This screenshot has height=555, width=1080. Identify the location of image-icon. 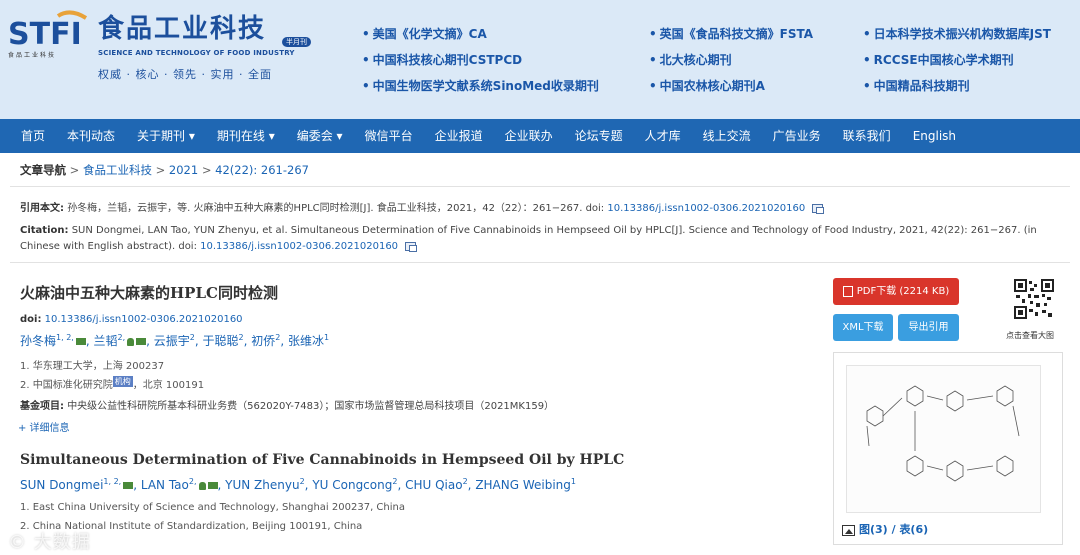
(848, 530).